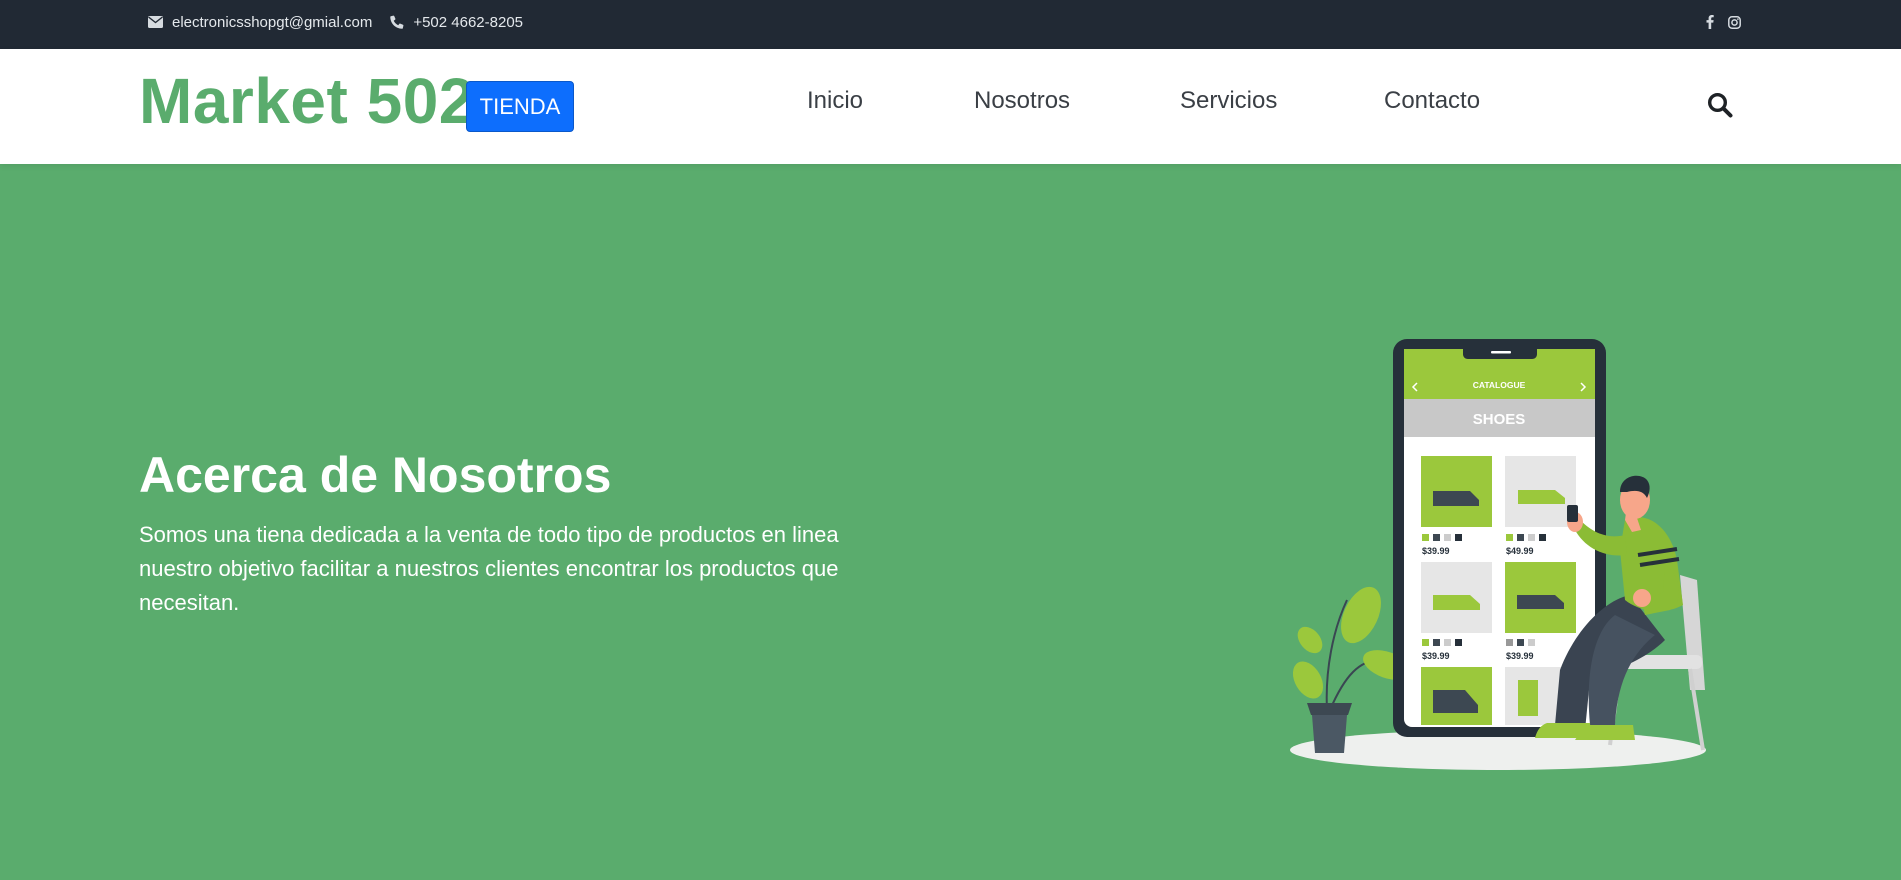 The width and height of the screenshot is (1901, 880). What do you see at coordinates (1520, 551) in the screenshot?
I see `price-2: $49.99` at bounding box center [1520, 551].